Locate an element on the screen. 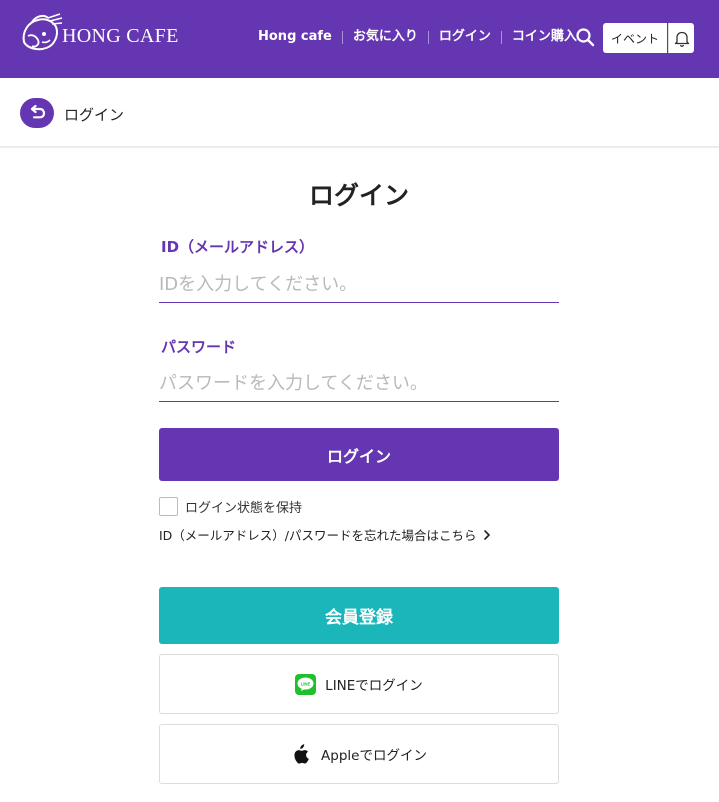  breadcrumb-label: ログイン is located at coordinates (94, 115).